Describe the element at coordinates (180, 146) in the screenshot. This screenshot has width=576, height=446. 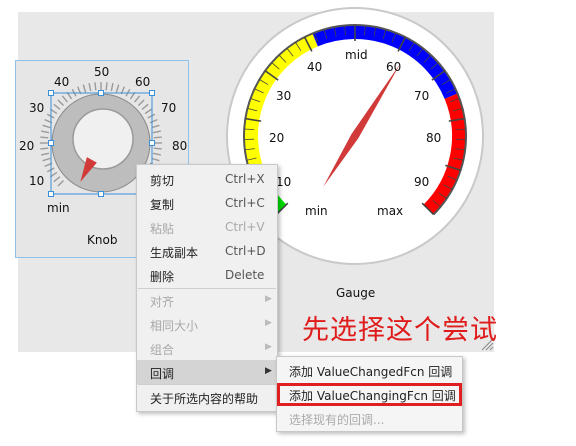
I see `knob-tick-label: 80` at that location.